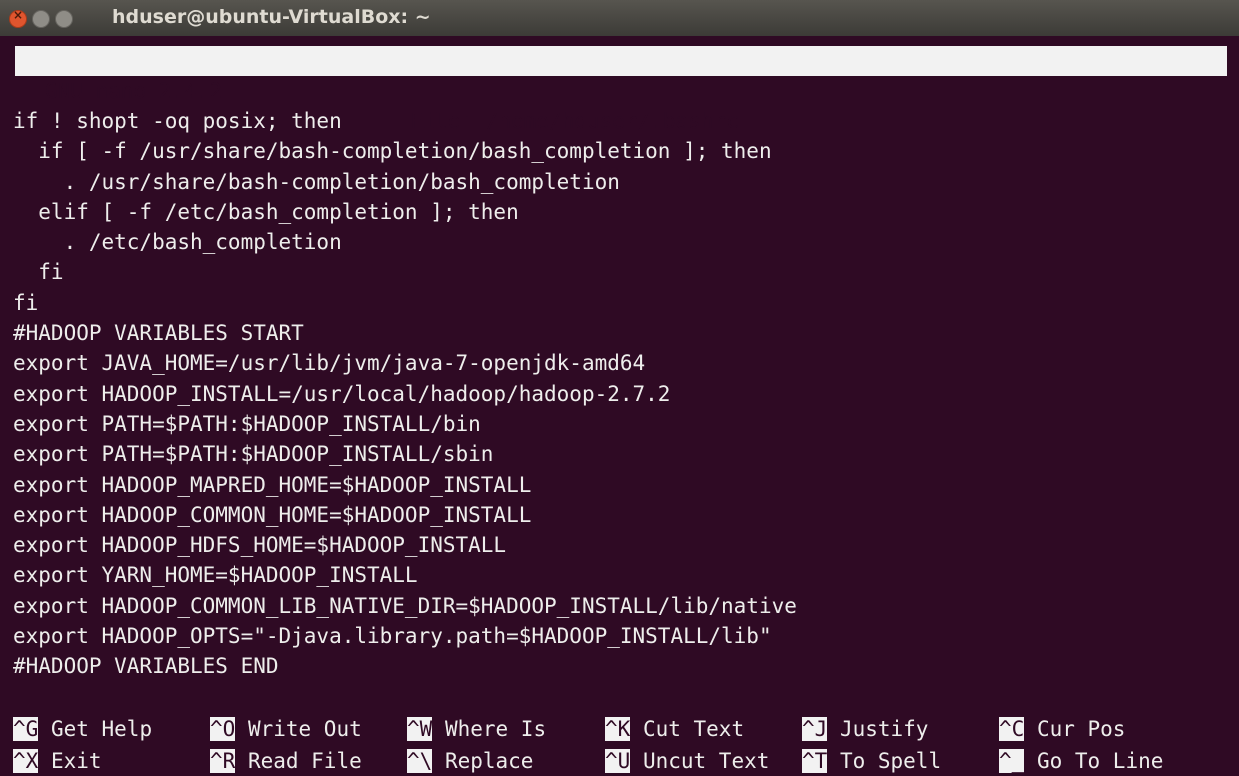 This screenshot has width=1239, height=776. What do you see at coordinates (618, 761) in the screenshot?
I see `shortcut-key: ^U` at bounding box center [618, 761].